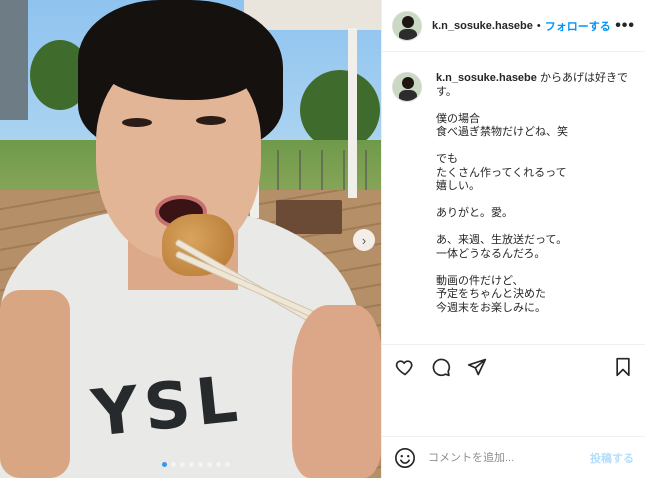  What do you see at coordinates (407, 87) in the screenshot?
I see `caption-avatar` at bounding box center [407, 87].